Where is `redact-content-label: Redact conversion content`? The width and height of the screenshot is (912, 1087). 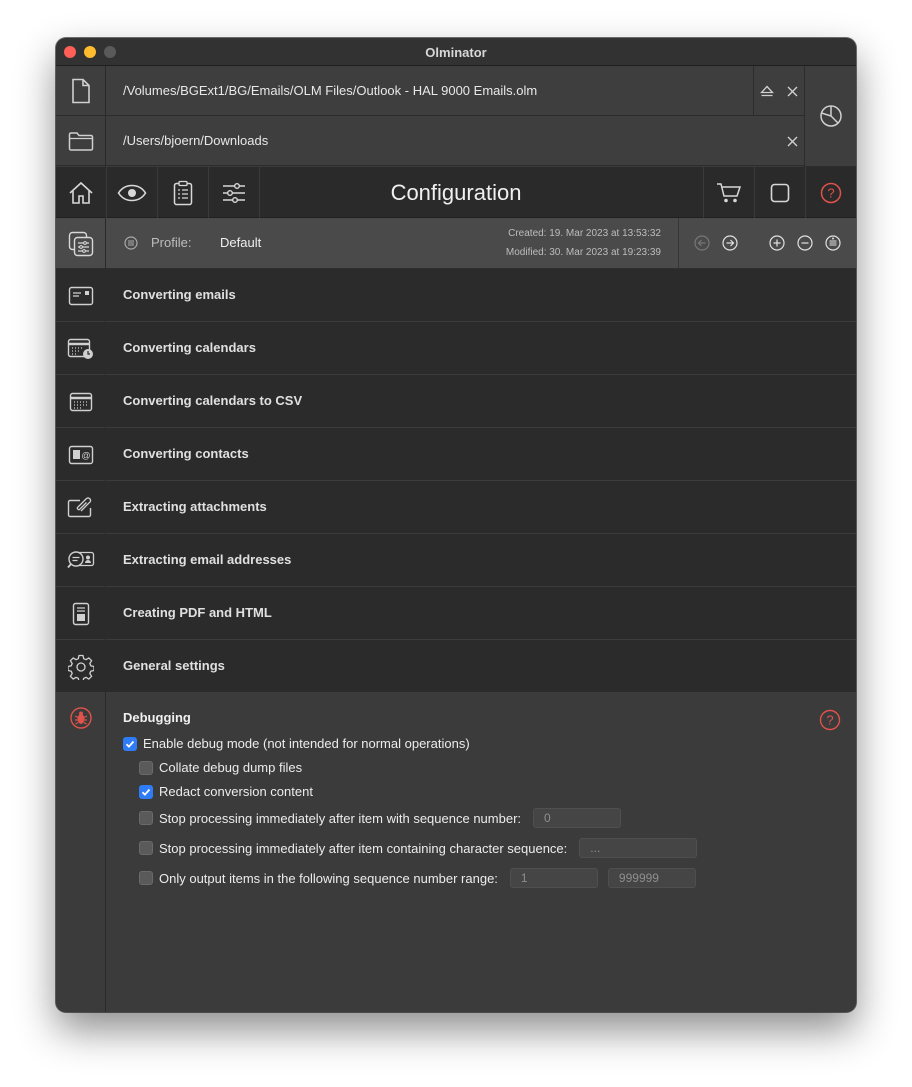 redact-content-label: Redact conversion content is located at coordinates (236, 791).